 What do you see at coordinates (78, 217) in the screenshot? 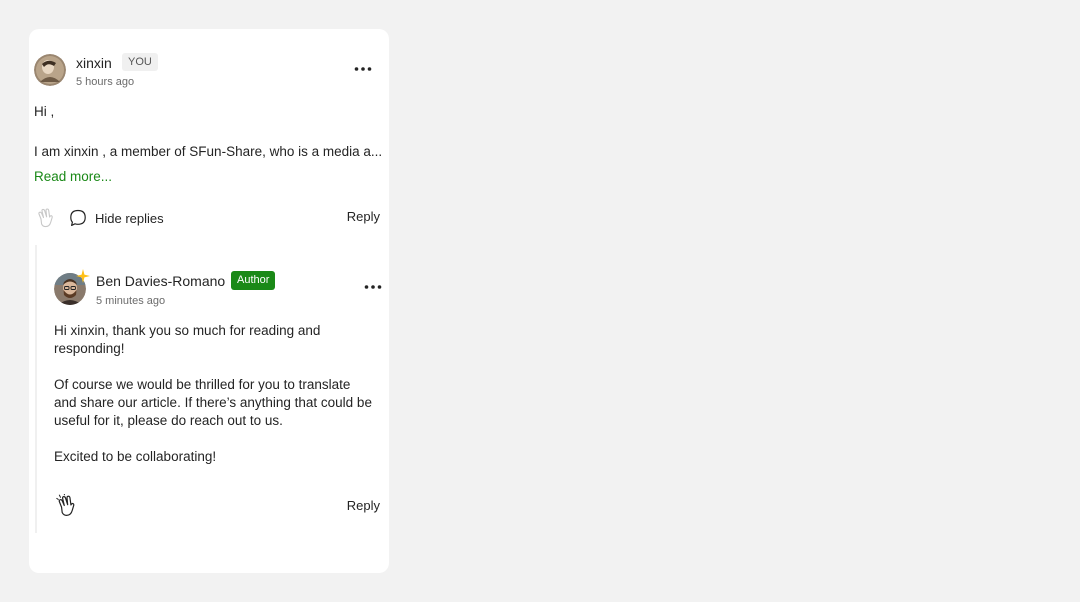
I see `speech-bubble-icon` at bounding box center [78, 217].